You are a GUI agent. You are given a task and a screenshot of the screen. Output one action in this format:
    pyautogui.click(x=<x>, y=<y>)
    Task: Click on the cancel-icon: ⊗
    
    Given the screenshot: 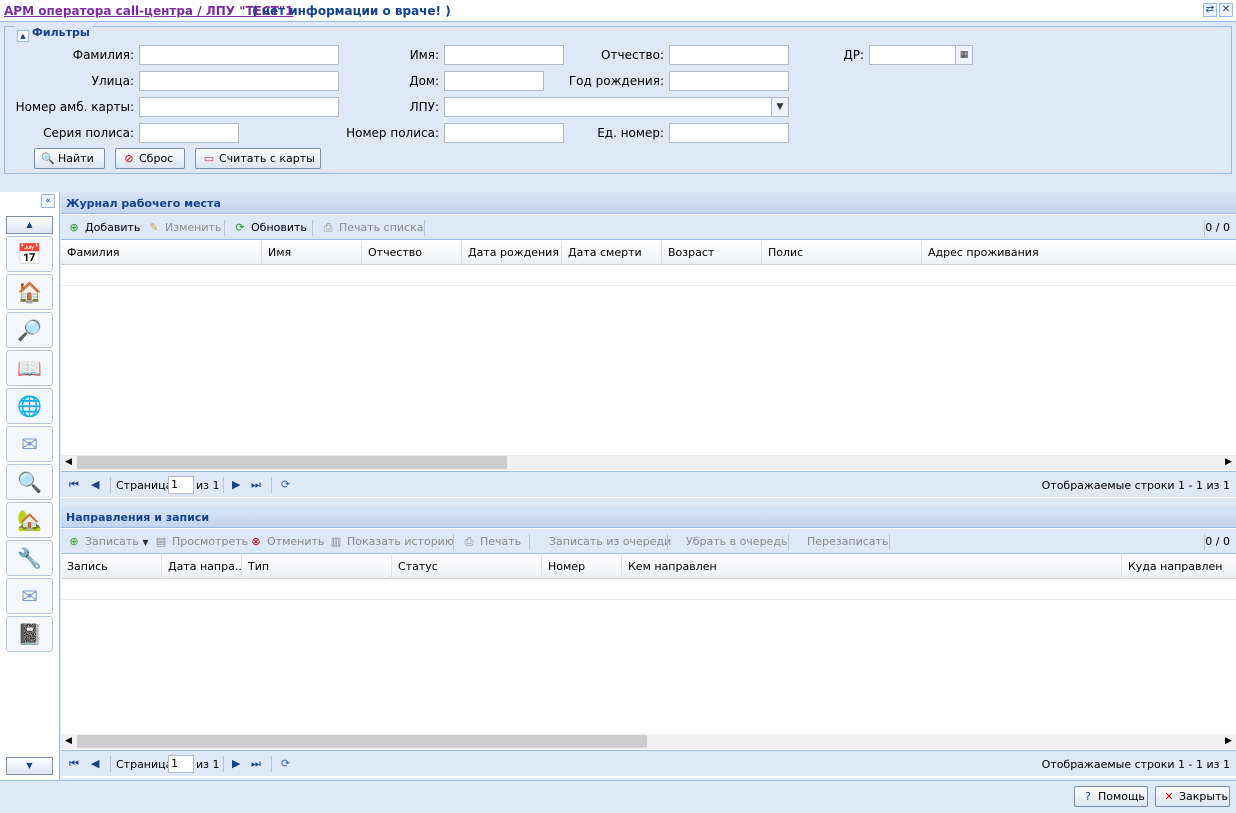 What is the action you would take?
    pyautogui.click(x=256, y=541)
    